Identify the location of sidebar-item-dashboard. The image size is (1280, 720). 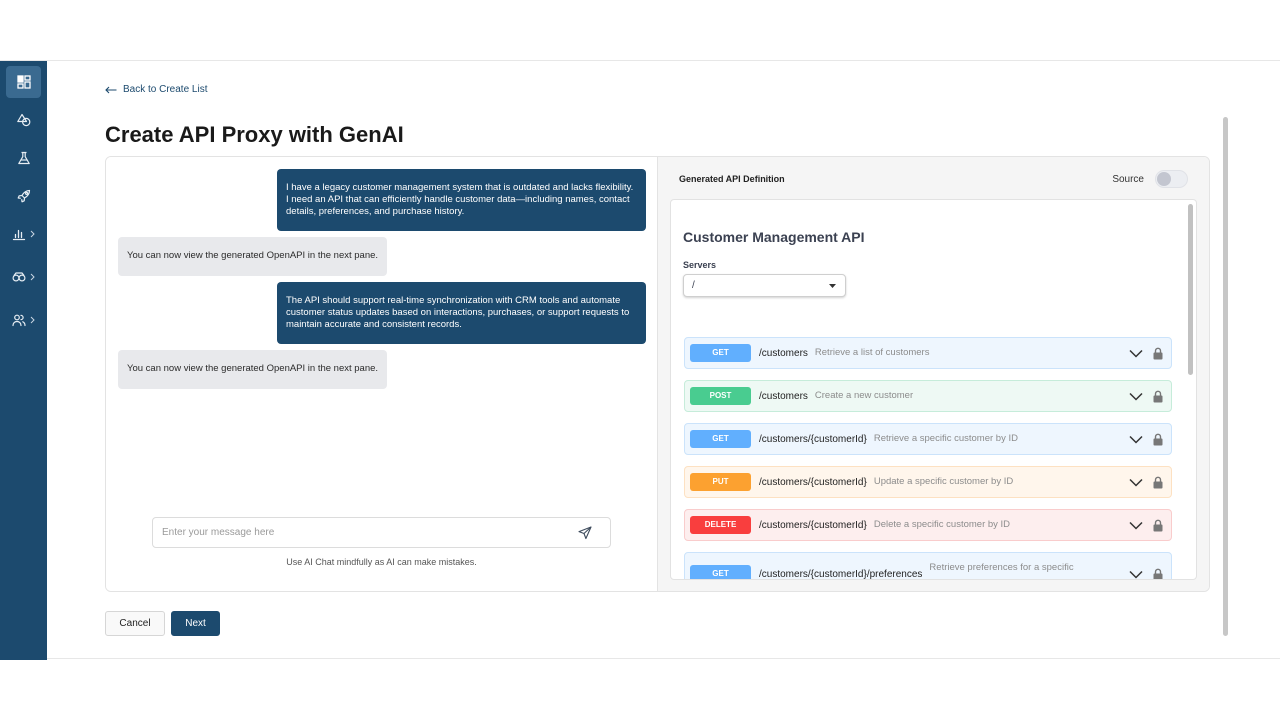
(23, 82).